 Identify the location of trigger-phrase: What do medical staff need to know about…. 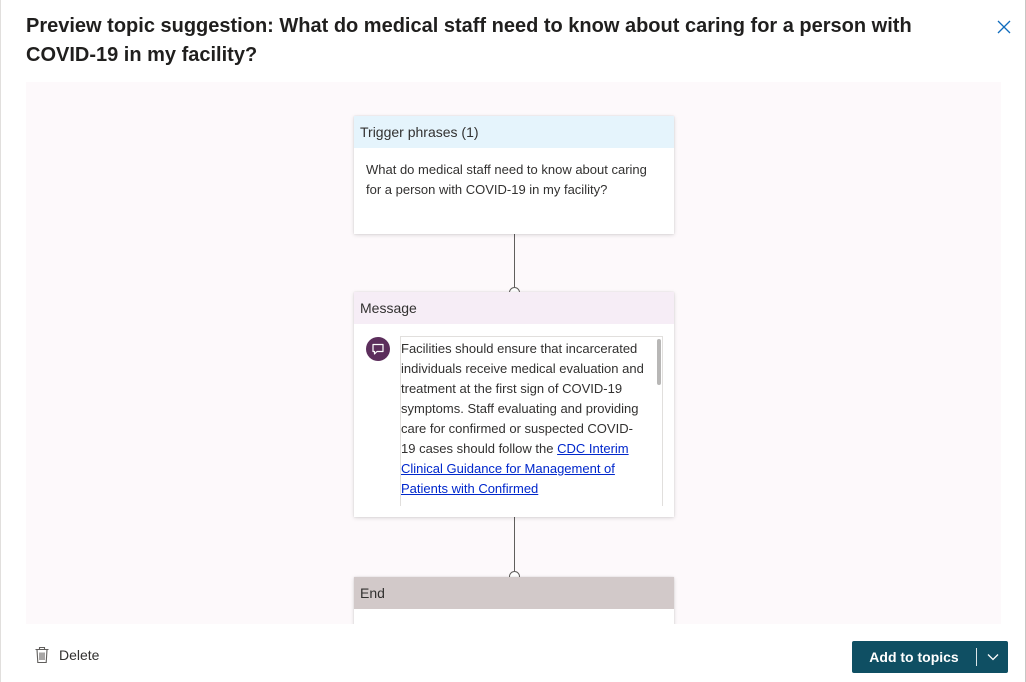
(506, 179).